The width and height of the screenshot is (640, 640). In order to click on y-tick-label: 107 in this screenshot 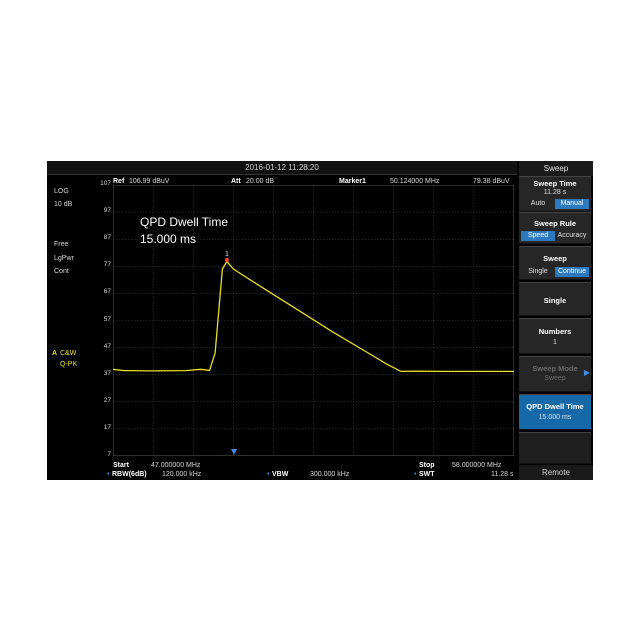, I will do `click(105, 183)`.